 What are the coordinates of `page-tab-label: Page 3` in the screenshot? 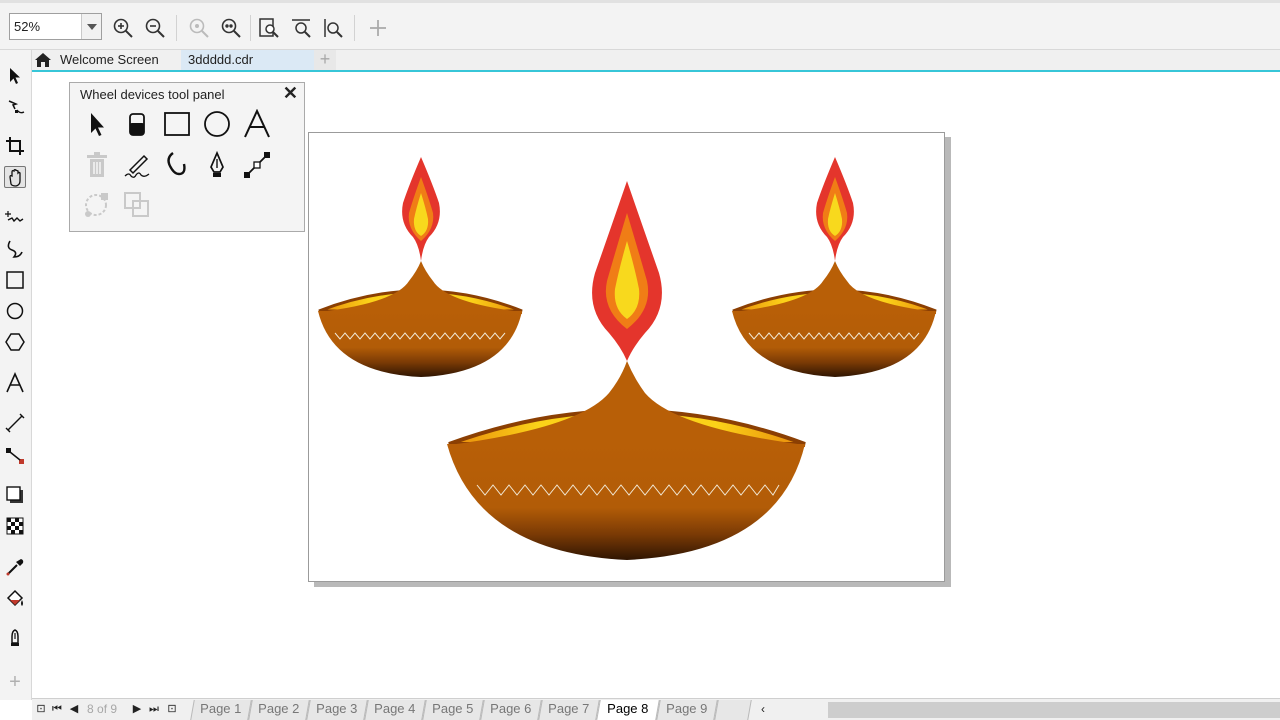 It's located at (337, 708).